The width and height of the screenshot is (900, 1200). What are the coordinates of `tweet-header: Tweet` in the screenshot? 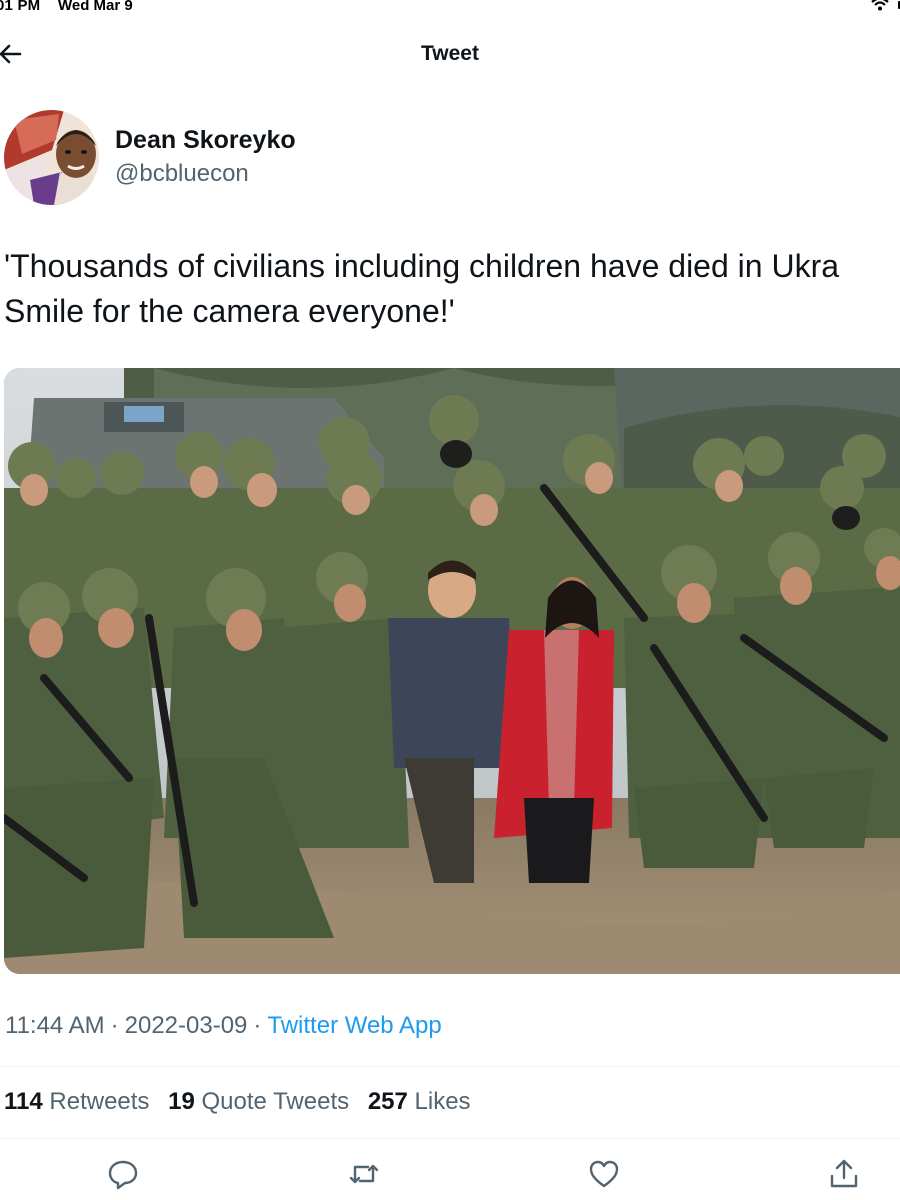 It's located at (450, 53).